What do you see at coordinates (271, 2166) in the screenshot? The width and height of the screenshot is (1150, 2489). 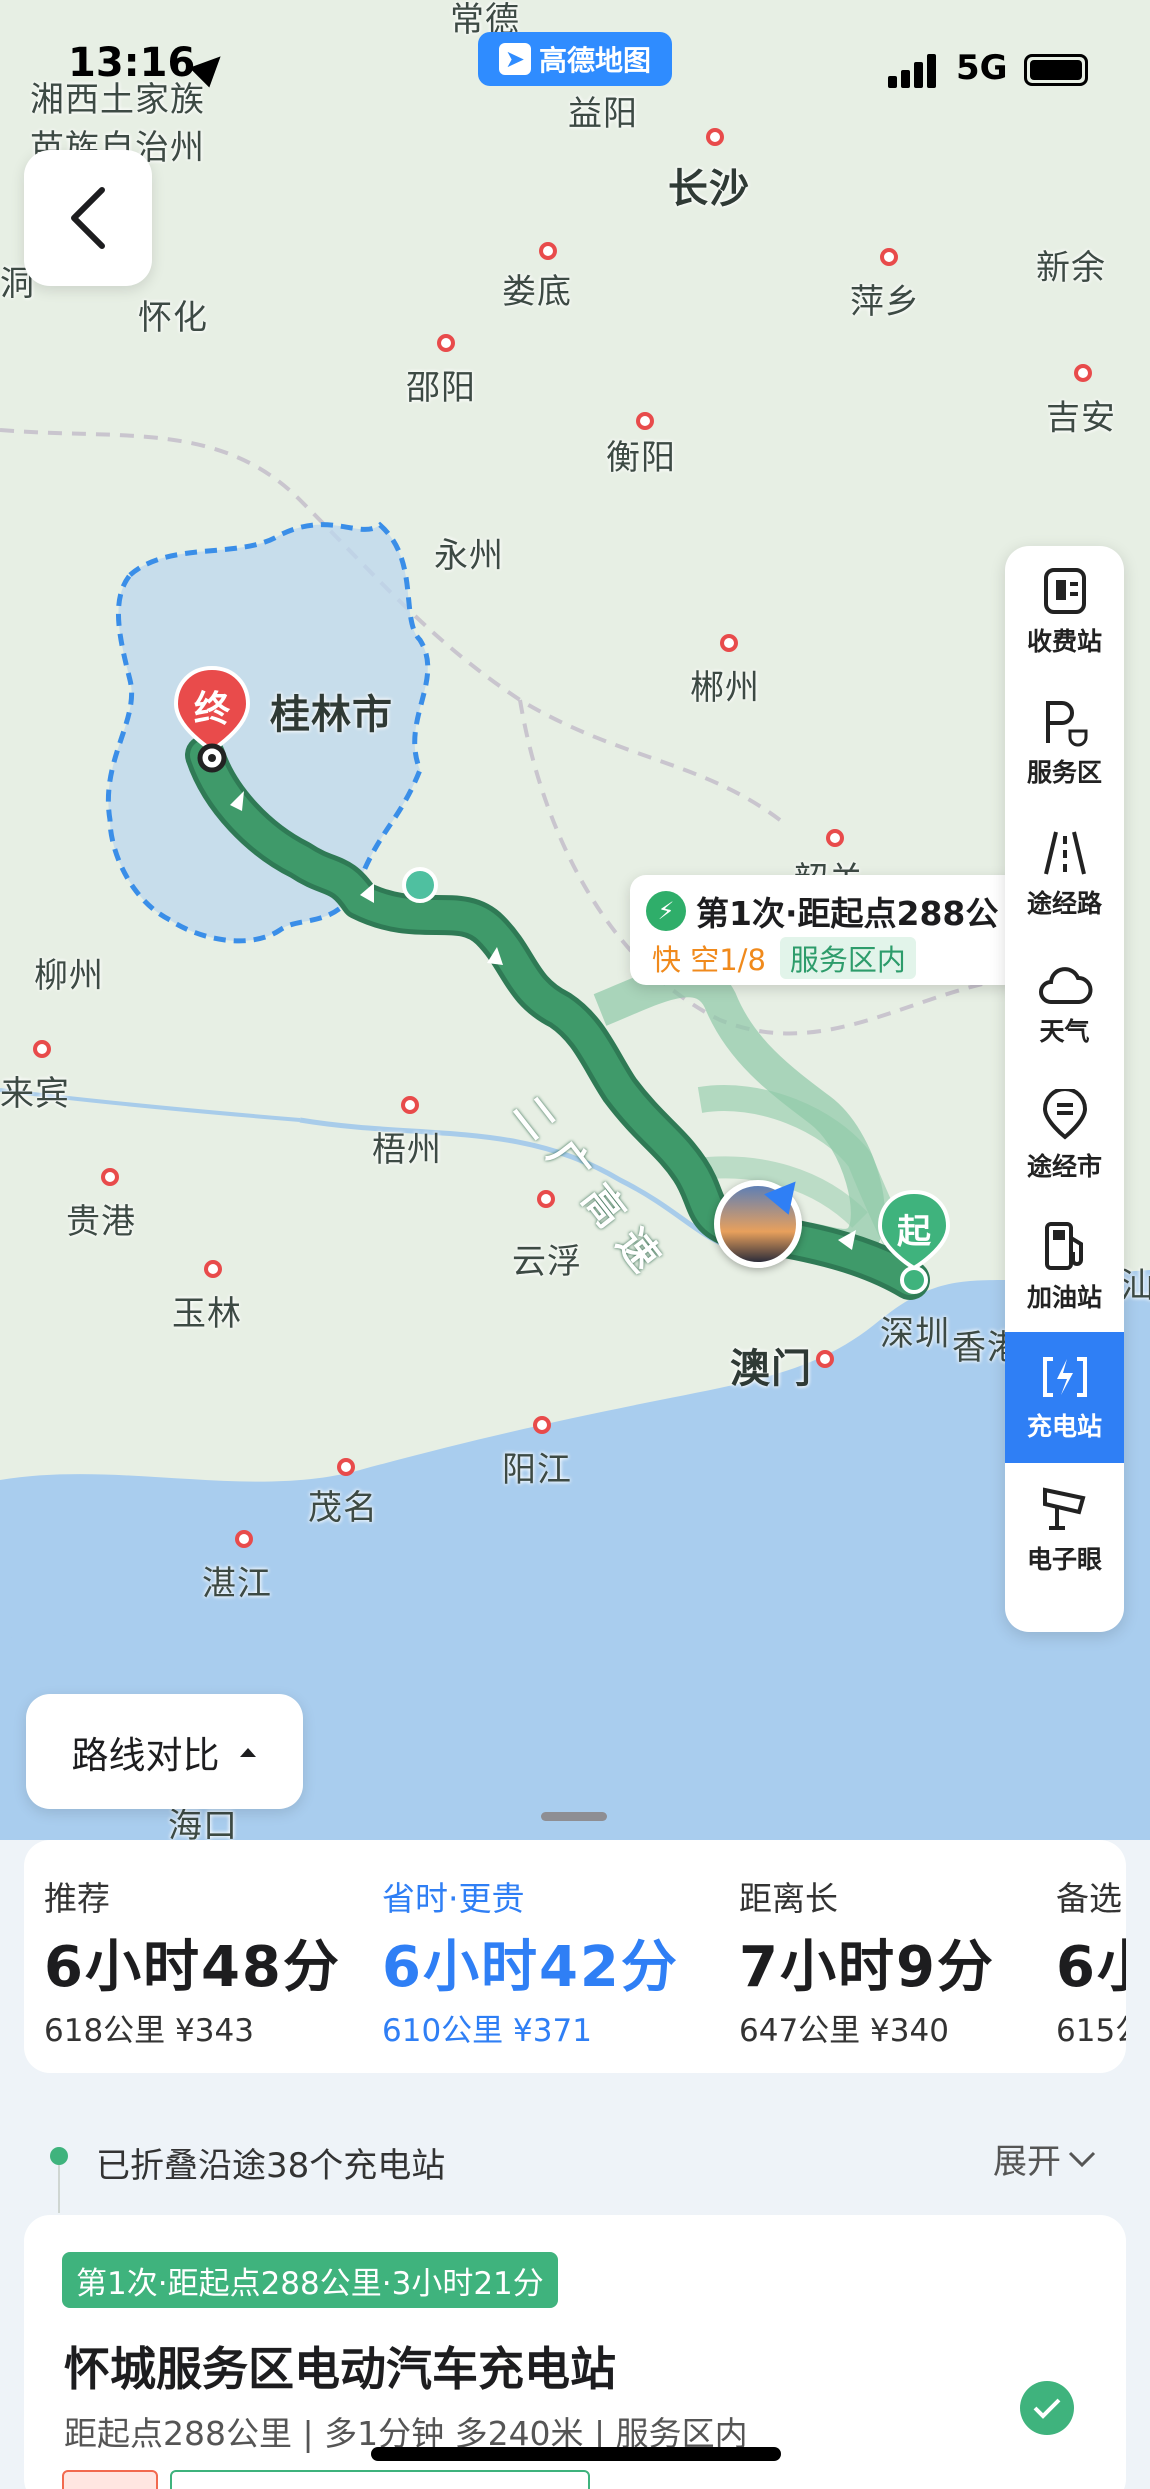 I see `folded-stations-text: 已折叠沿途38个充电站` at bounding box center [271, 2166].